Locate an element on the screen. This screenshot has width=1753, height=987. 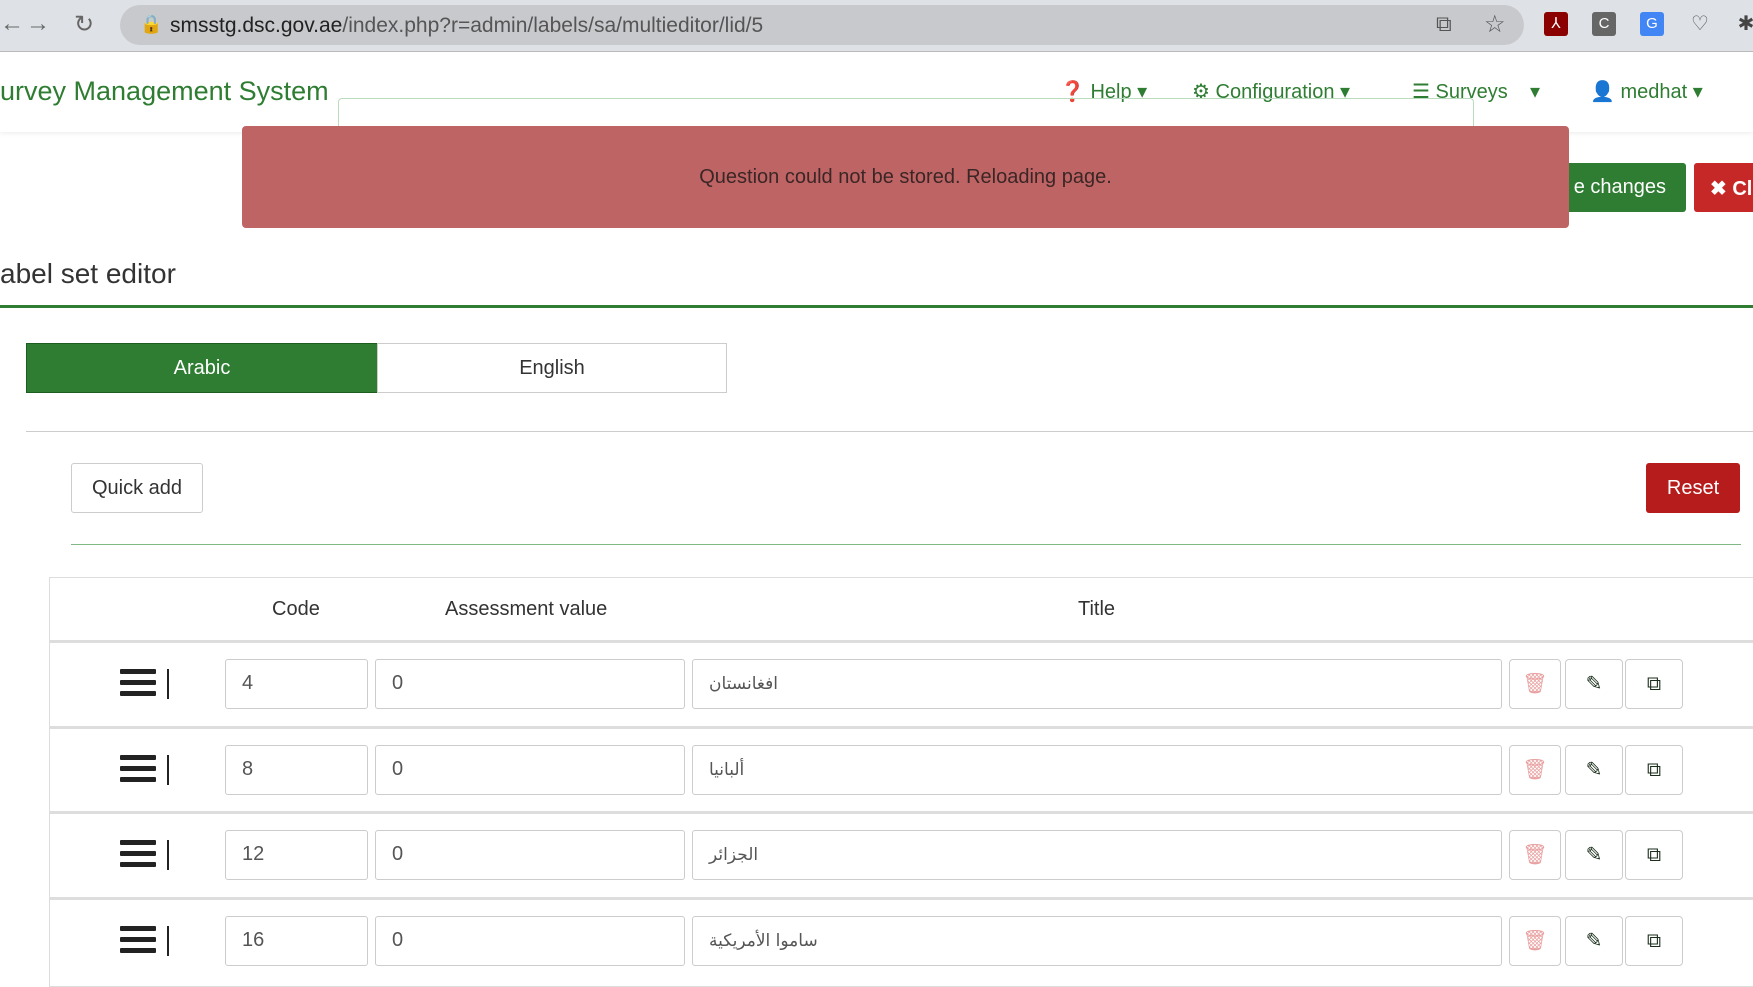
title-input: افغانستان is located at coordinates (1097, 684).